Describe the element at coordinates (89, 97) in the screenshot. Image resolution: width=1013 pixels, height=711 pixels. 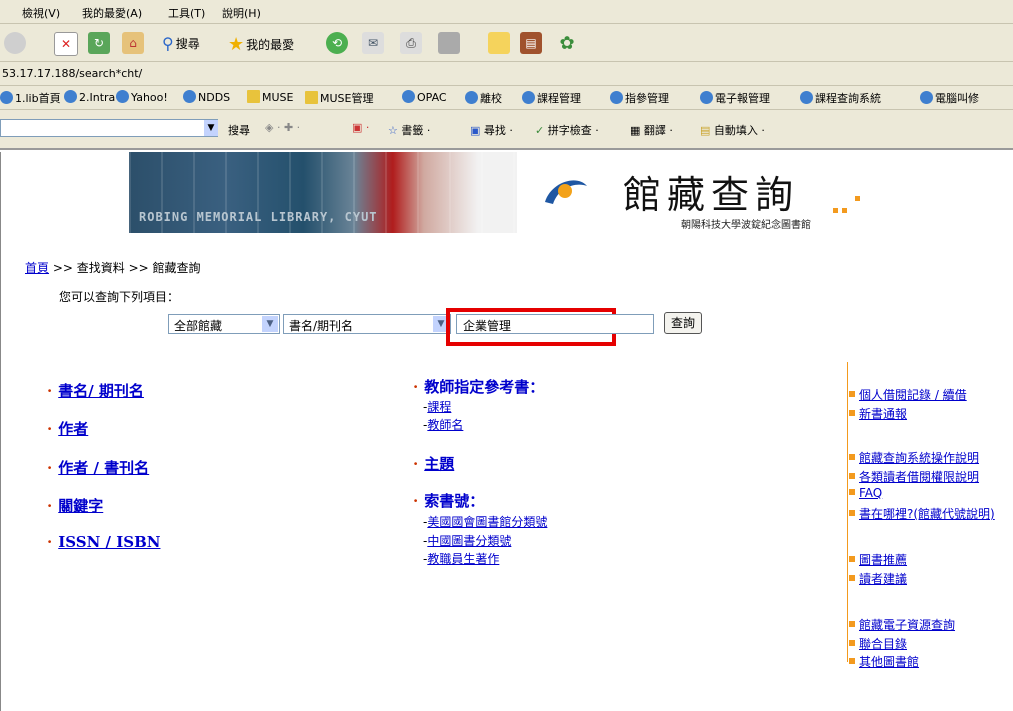
I see `link-2: 2.Intra` at that location.